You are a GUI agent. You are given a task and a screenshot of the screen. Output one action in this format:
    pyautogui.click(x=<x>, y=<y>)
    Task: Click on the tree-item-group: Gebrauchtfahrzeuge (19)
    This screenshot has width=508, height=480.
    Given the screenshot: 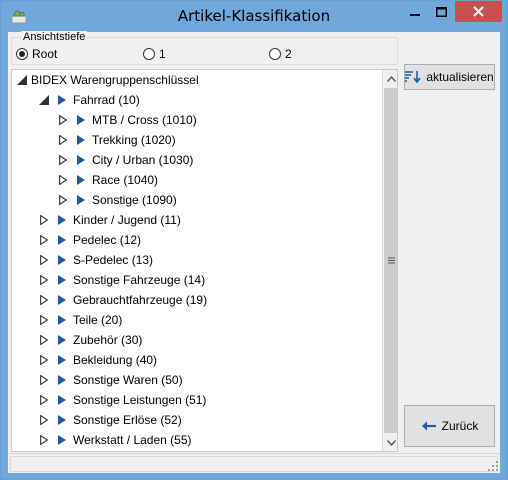 What is the action you would take?
    pyautogui.click(x=123, y=300)
    